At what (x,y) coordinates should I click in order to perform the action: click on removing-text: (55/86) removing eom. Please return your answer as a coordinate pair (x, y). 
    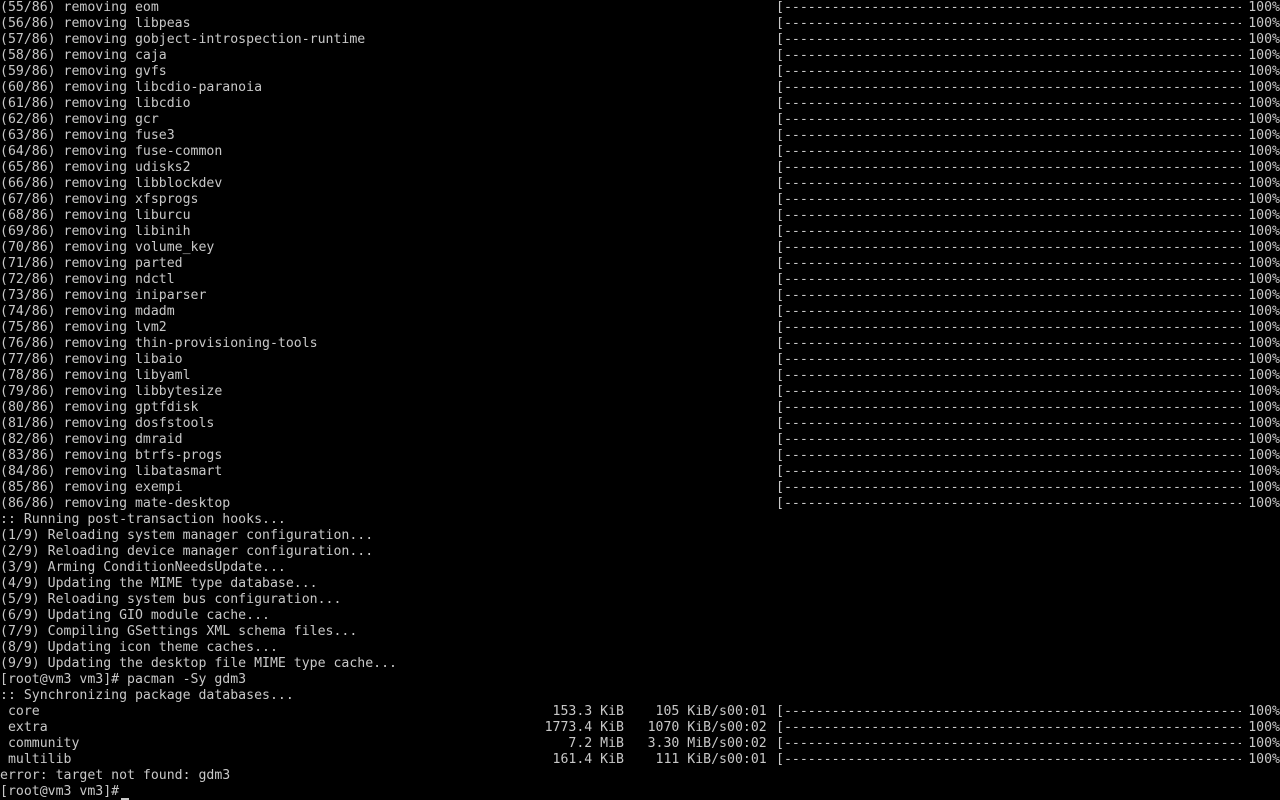
    Looking at the image, I should click on (79, 7).